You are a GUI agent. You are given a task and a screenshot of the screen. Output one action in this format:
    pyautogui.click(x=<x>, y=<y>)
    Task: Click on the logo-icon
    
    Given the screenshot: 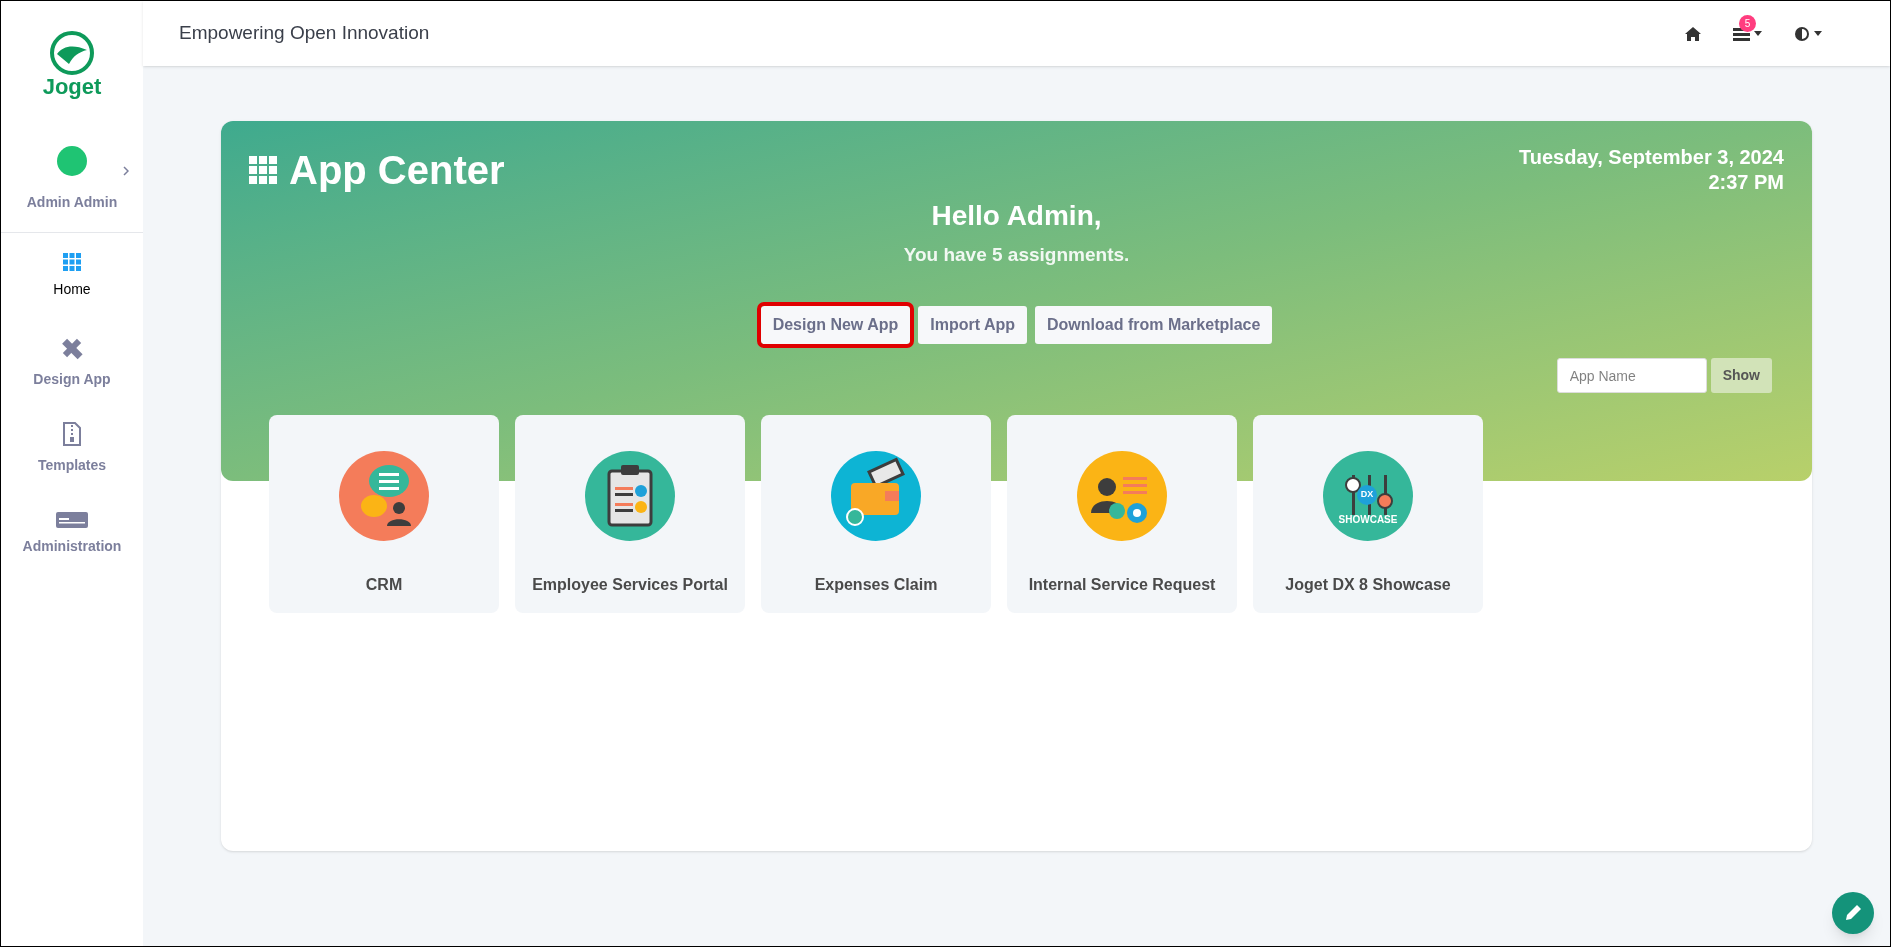 What is the action you would take?
    pyautogui.click(x=72, y=52)
    